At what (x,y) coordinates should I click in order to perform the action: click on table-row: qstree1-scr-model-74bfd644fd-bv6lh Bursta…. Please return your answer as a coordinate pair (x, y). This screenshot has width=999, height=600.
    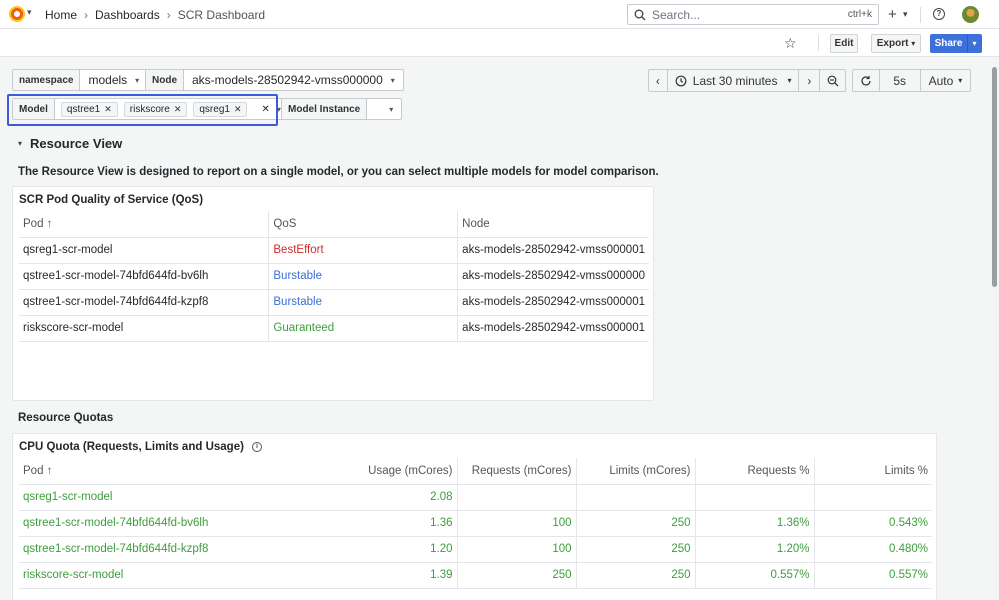
    Looking at the image, I should click on (334, 276).